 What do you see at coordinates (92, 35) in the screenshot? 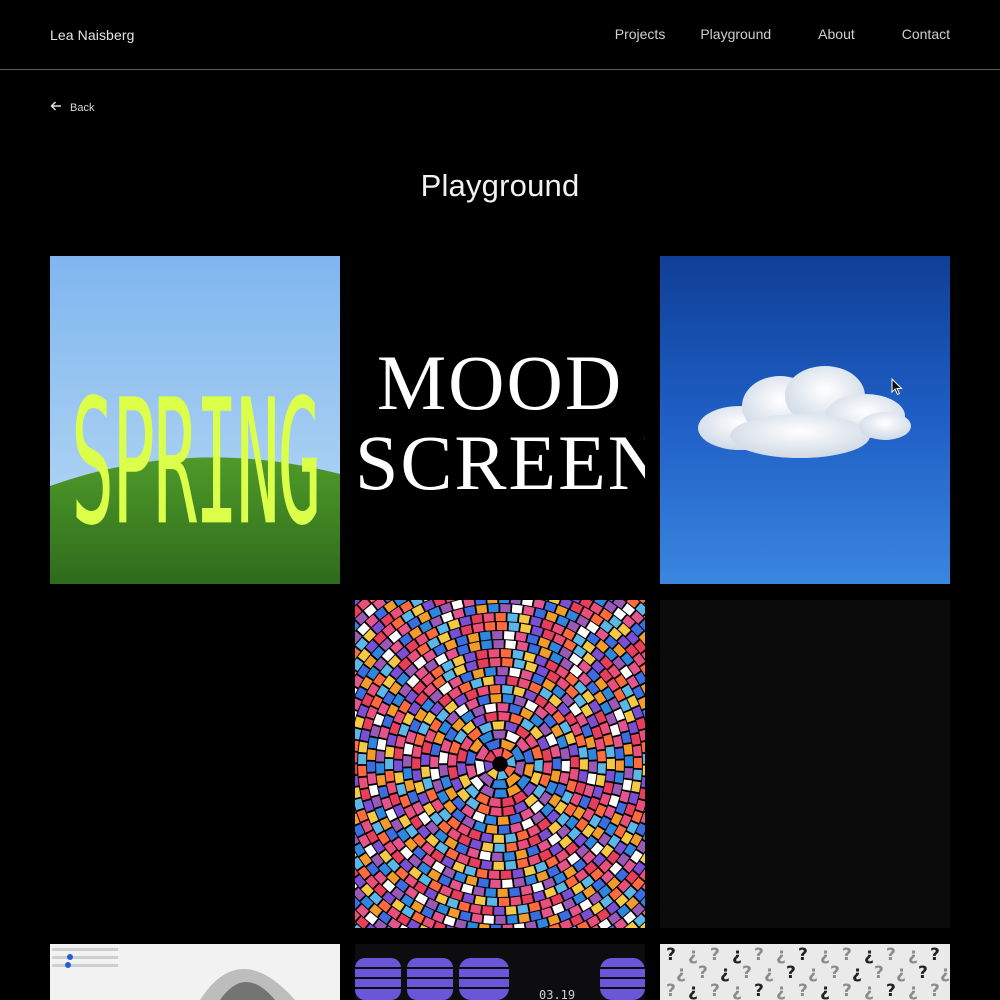
I see `site-logo: Lea Naisberg` at bounding box center [92, 35].